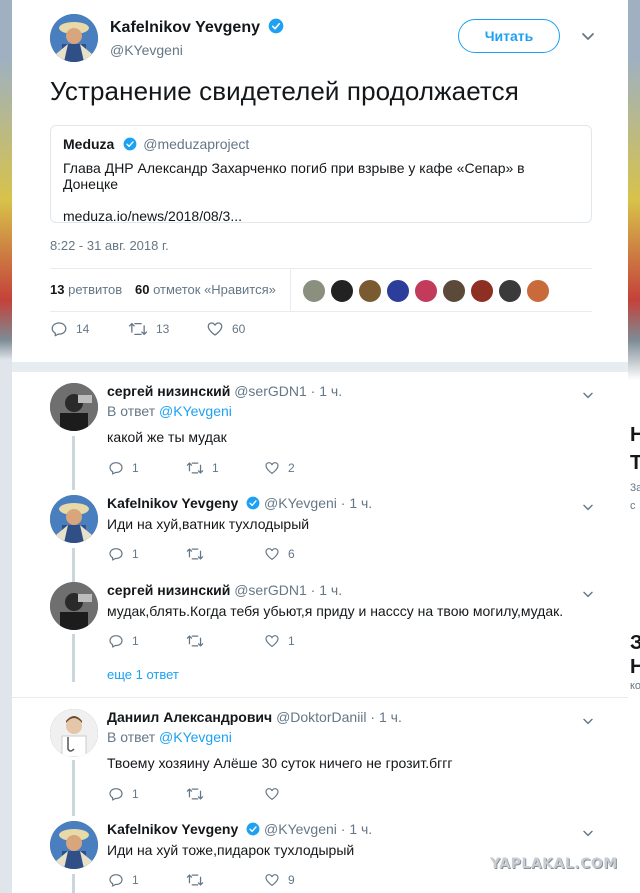  I want to click on author-handle: @KYevgeni, so click(146, 50).